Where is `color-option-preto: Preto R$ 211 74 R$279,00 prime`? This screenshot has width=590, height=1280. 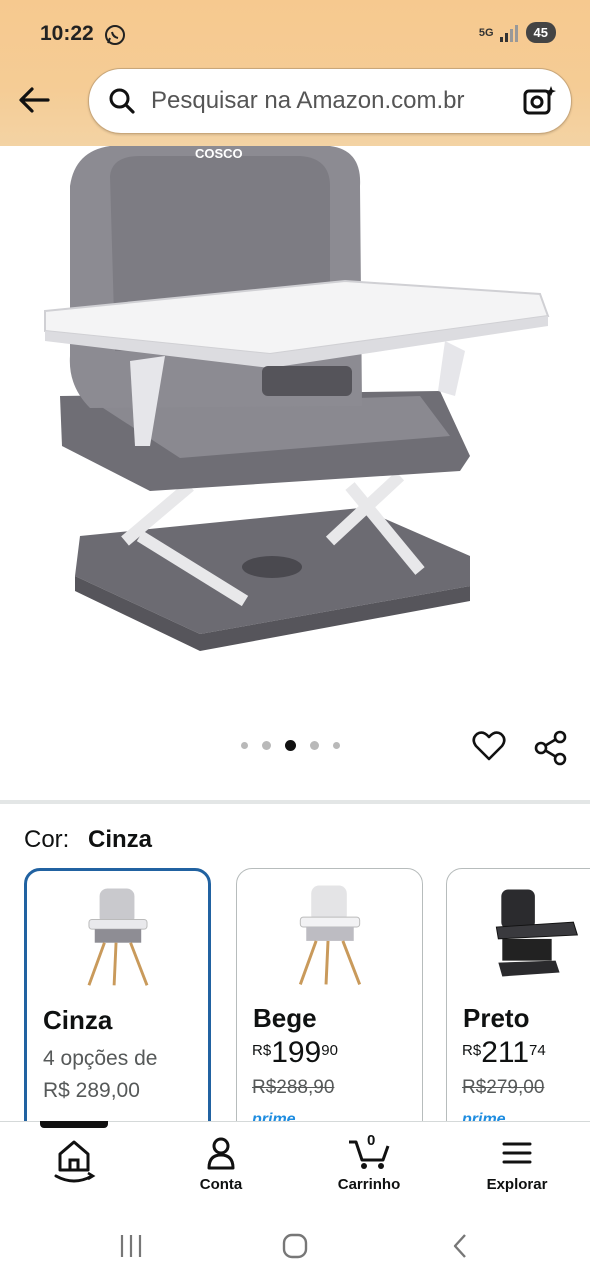 color-option-preto: Preto R$ 211 74 R$279,00 prime is located at coordinates (518, 1003).